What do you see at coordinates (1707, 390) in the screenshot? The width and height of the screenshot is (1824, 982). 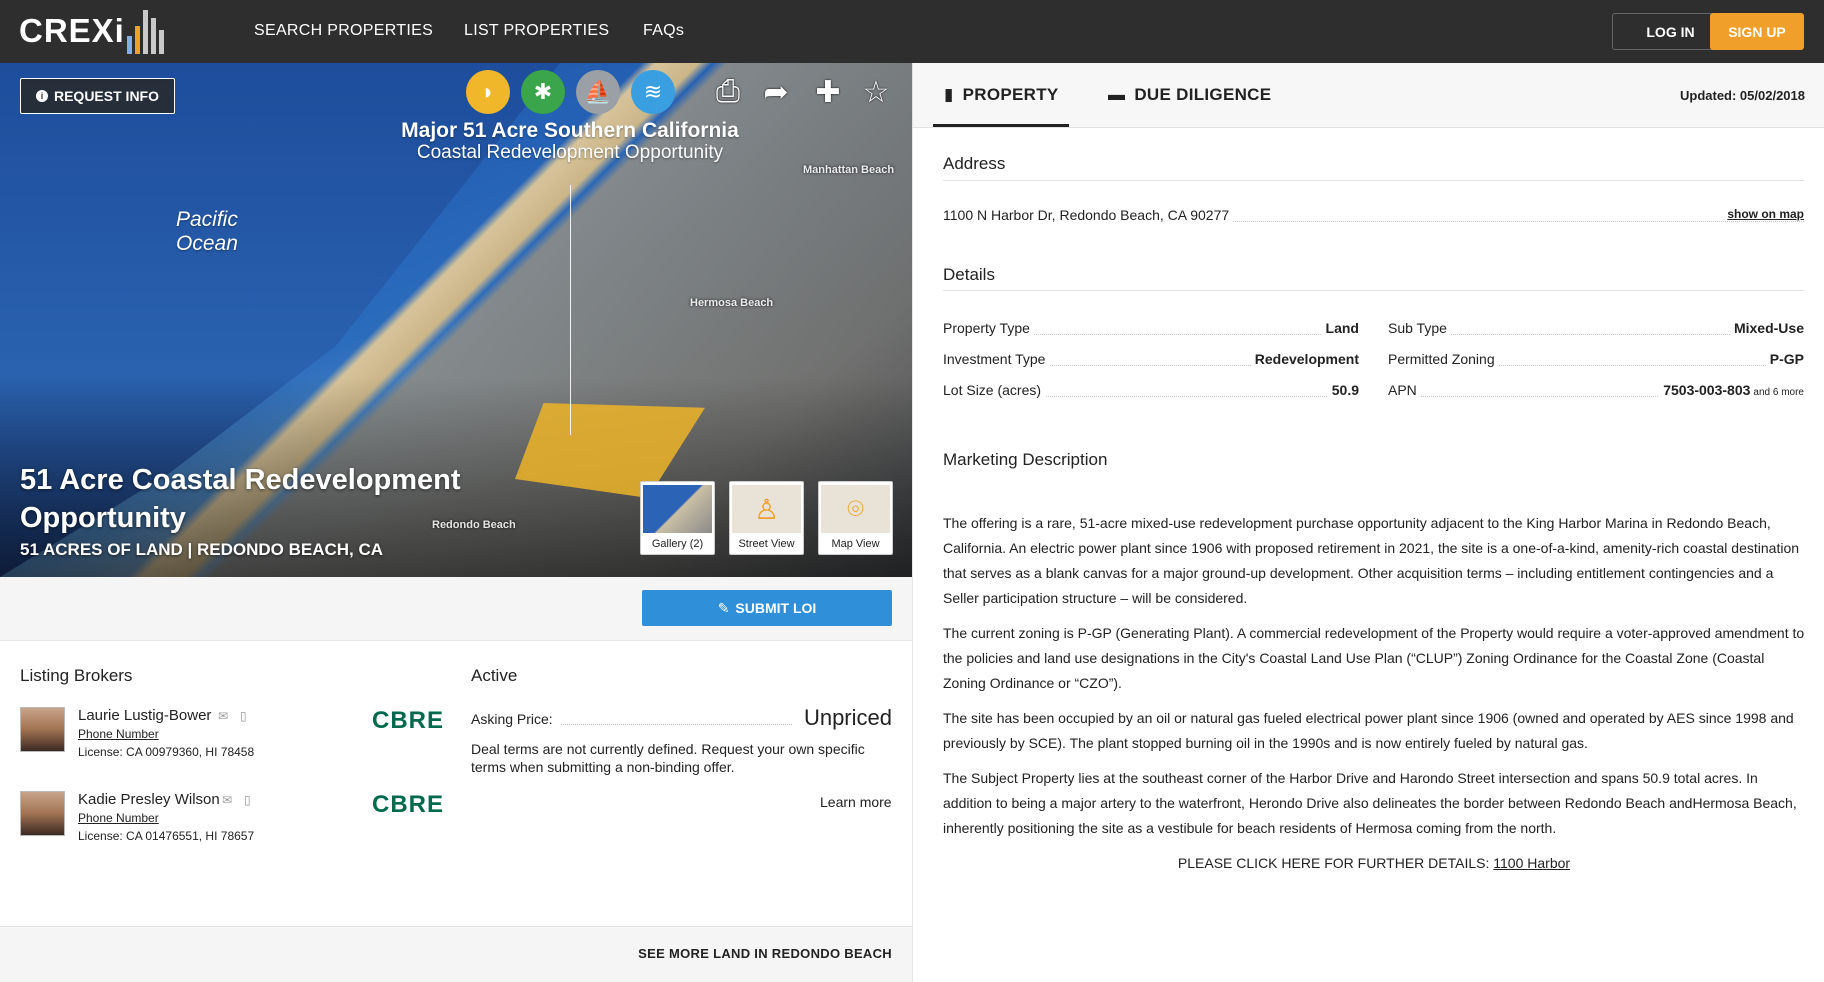 I see `apn-value: 7503-003-803` at bounding box center [1707, 390].